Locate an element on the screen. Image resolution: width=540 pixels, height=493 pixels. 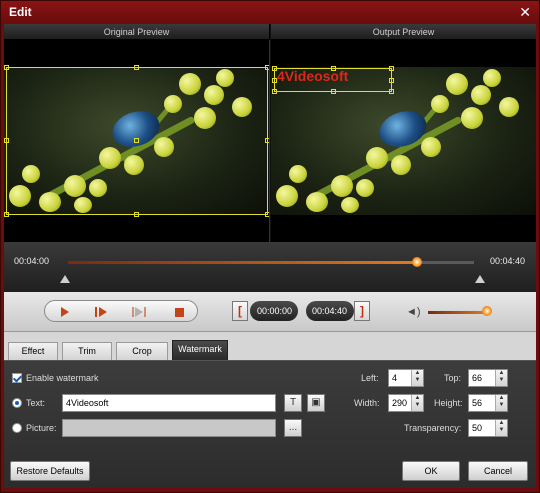
enable-watermark-checkbox is located at coordinates (17, 378).